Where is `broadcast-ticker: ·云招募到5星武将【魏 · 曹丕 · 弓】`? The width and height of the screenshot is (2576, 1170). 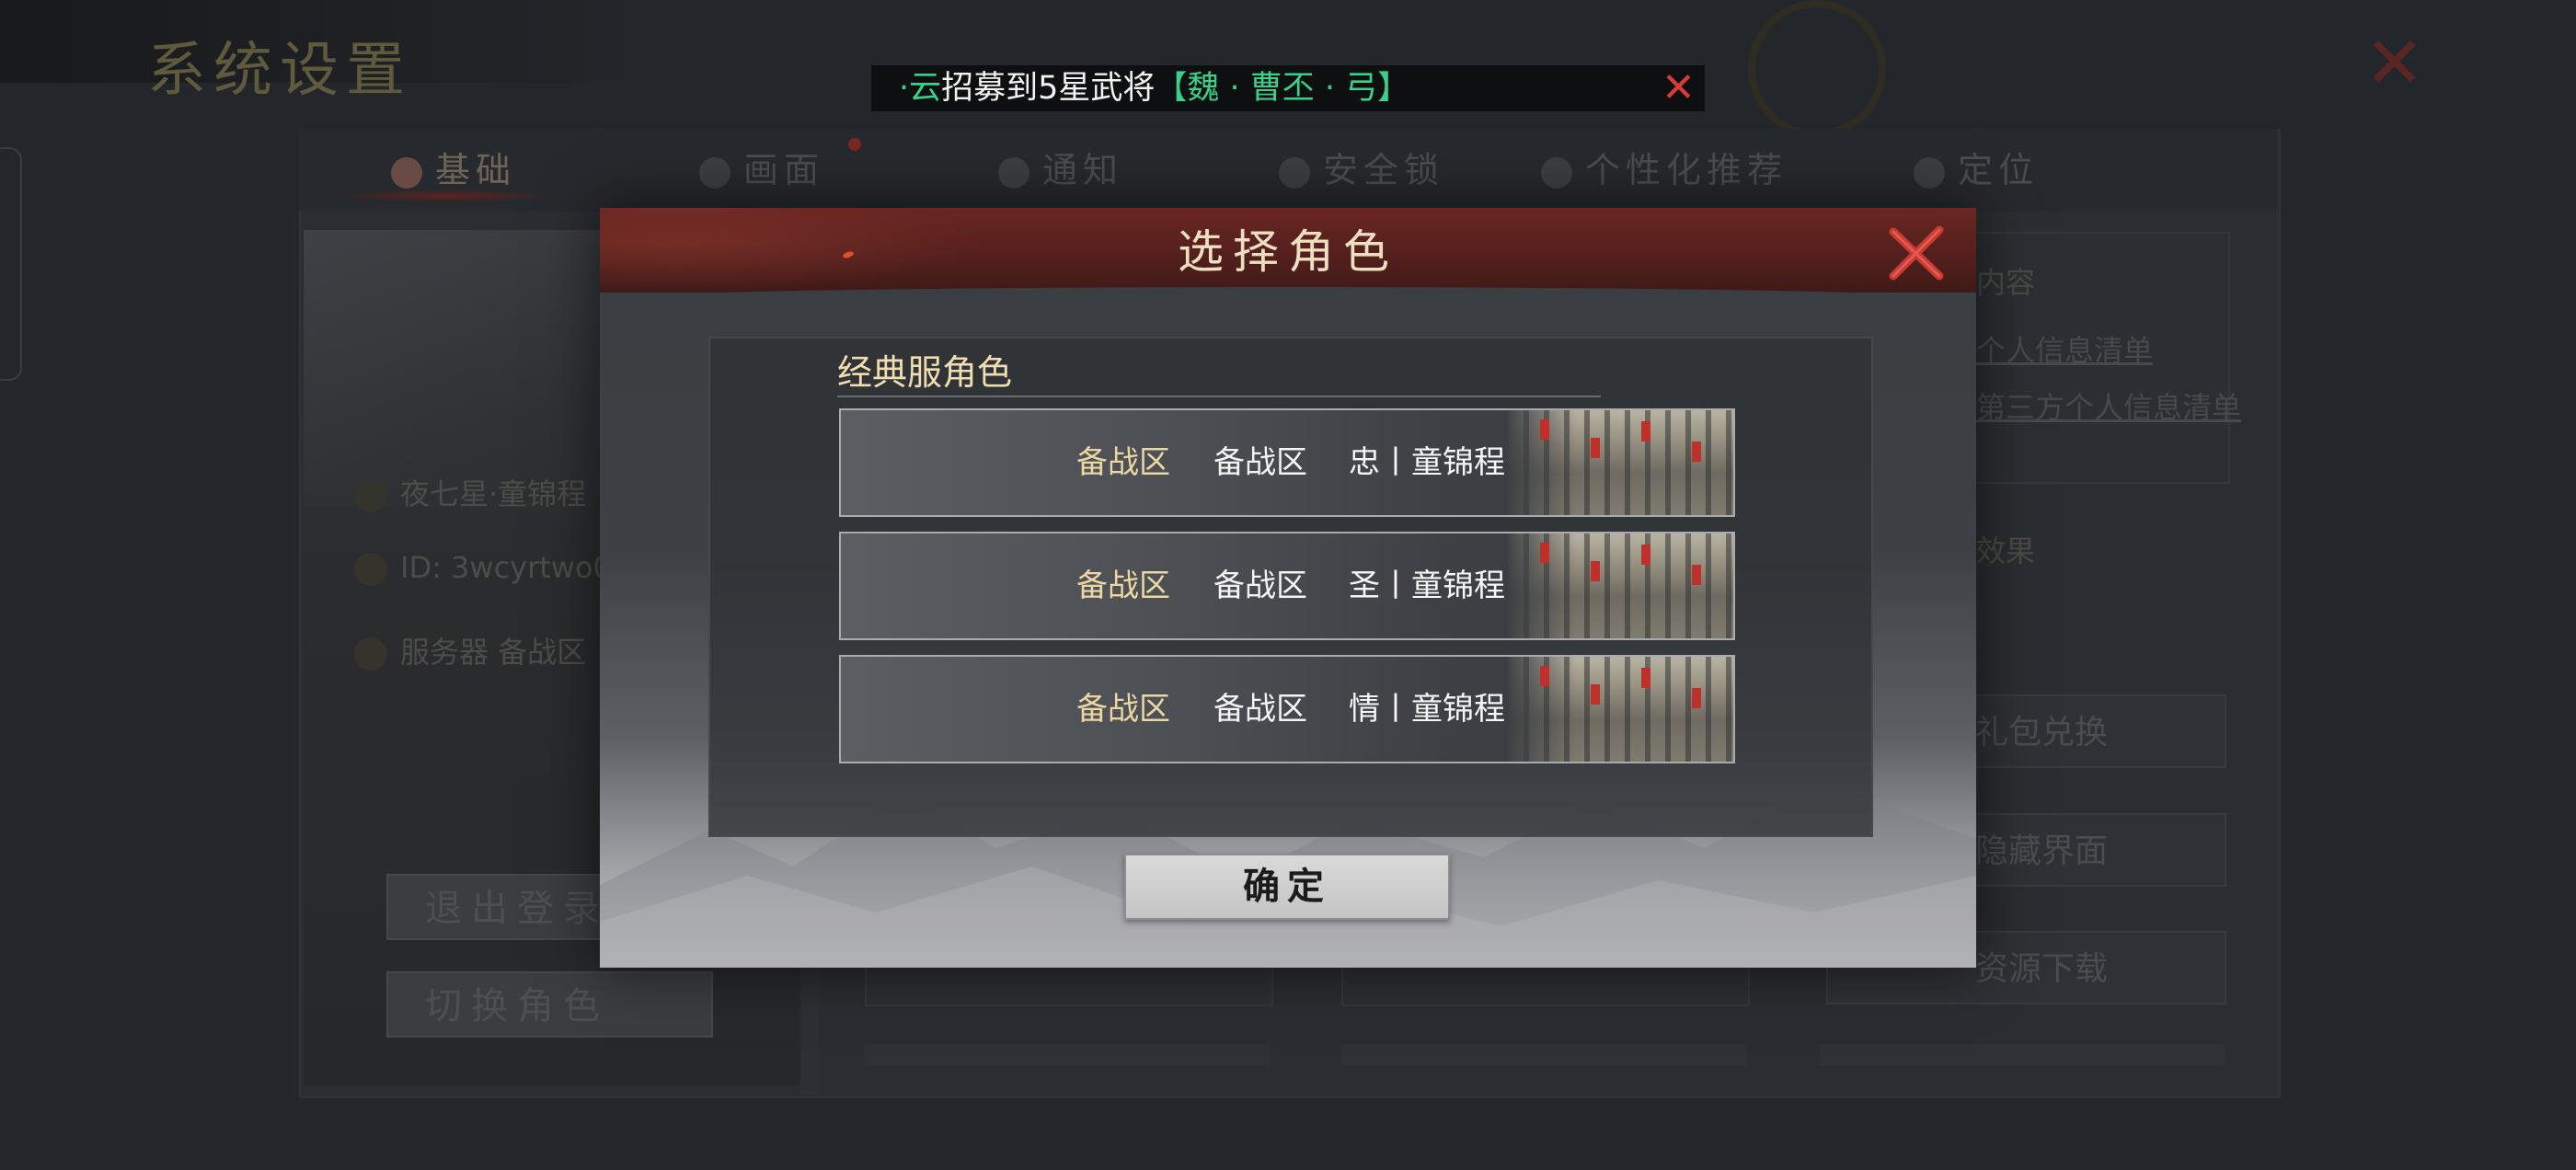 broadcast-ticker: ·云招募到5星武将【魏 · 曹丕 · 弓】 is located at coordinates (1288, 88).